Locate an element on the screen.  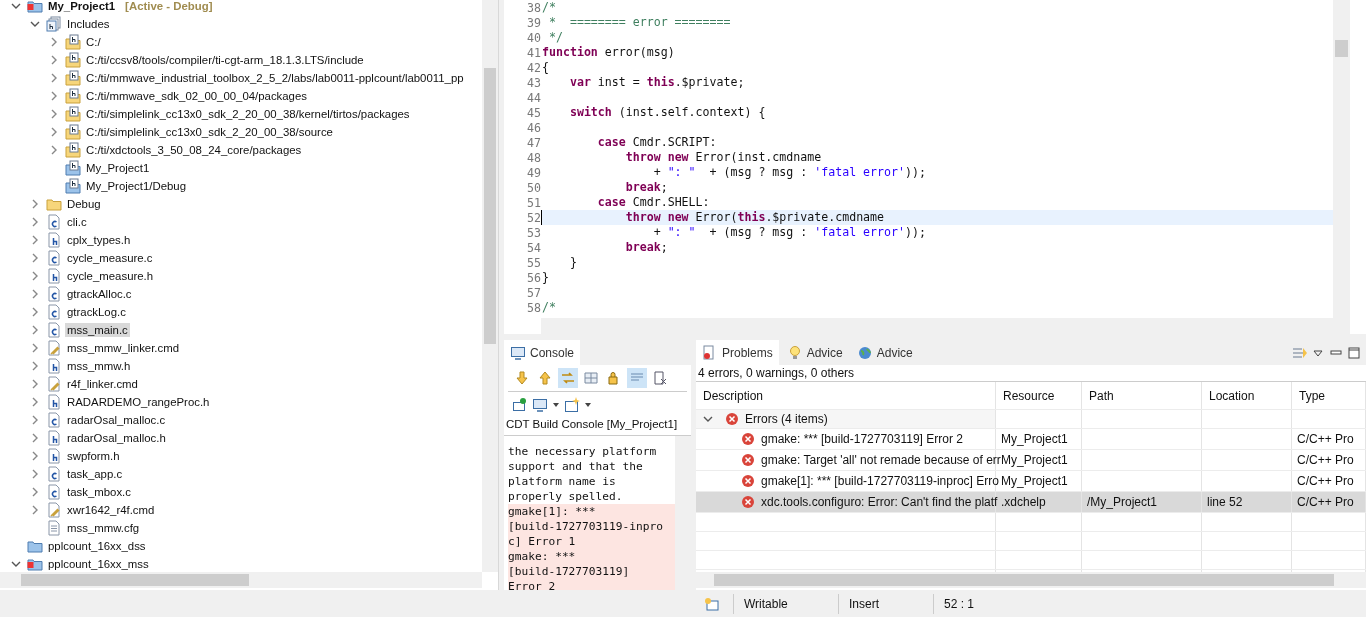
line-number: 58 is located at coordinates (533, 307).